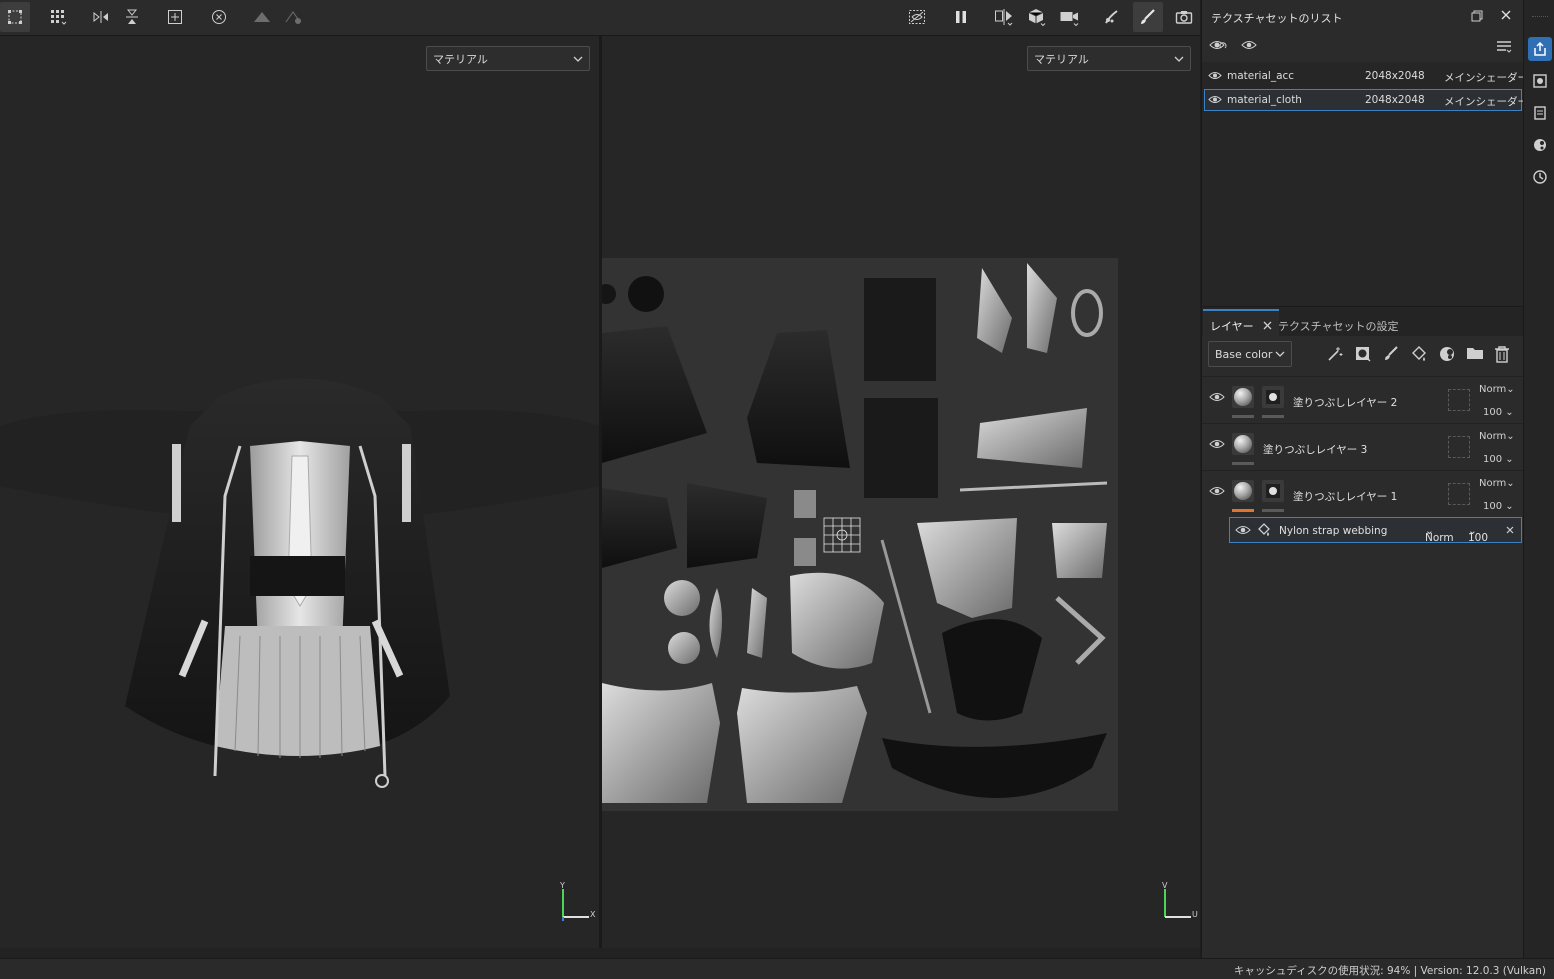  I want to click on pause-icon, so click(961, 17).